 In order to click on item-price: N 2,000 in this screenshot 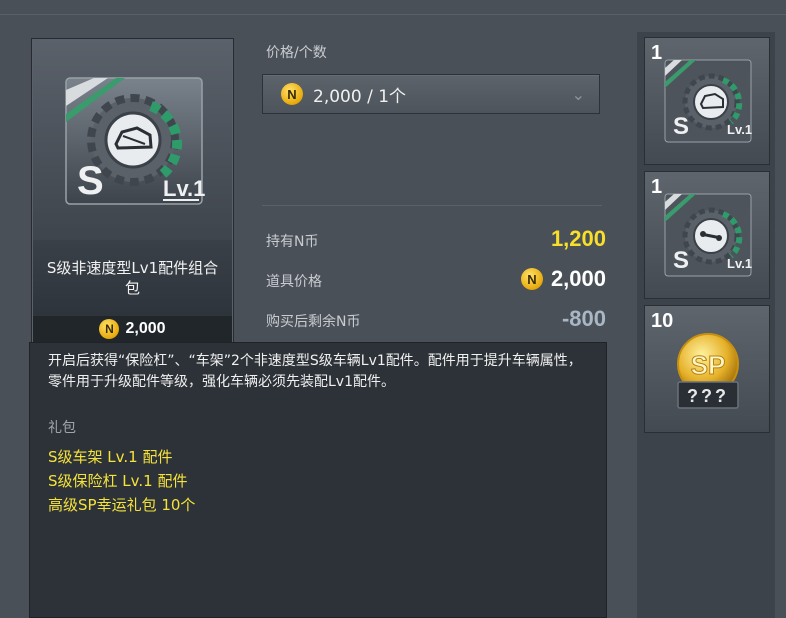, I will do `click(132, 329)`.